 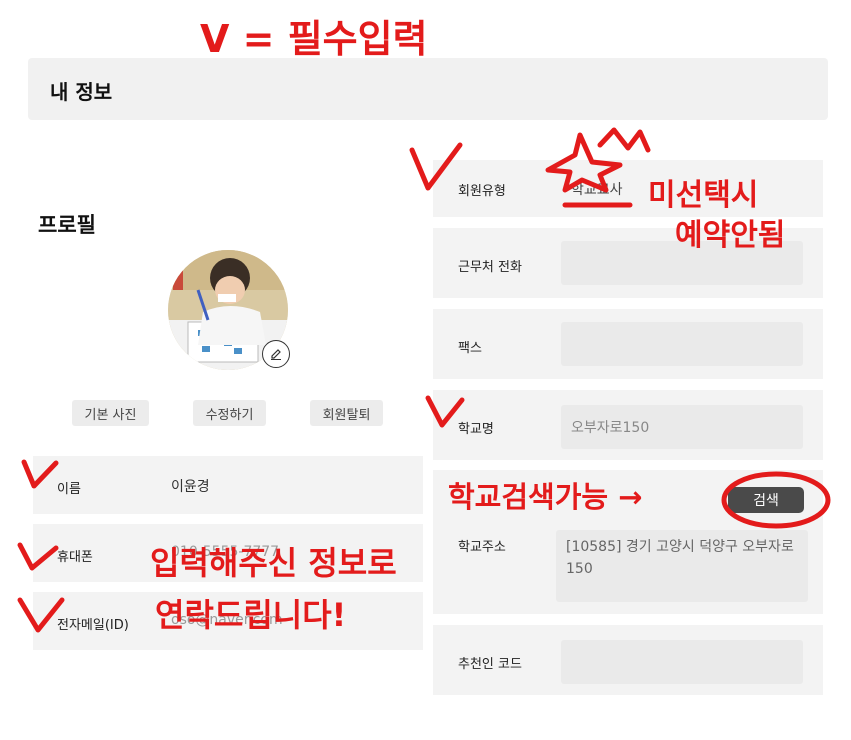 What do you see at coordinates (624, 140) in the screenshot?
I see `star-scribble` at bounding box center [624, 140].